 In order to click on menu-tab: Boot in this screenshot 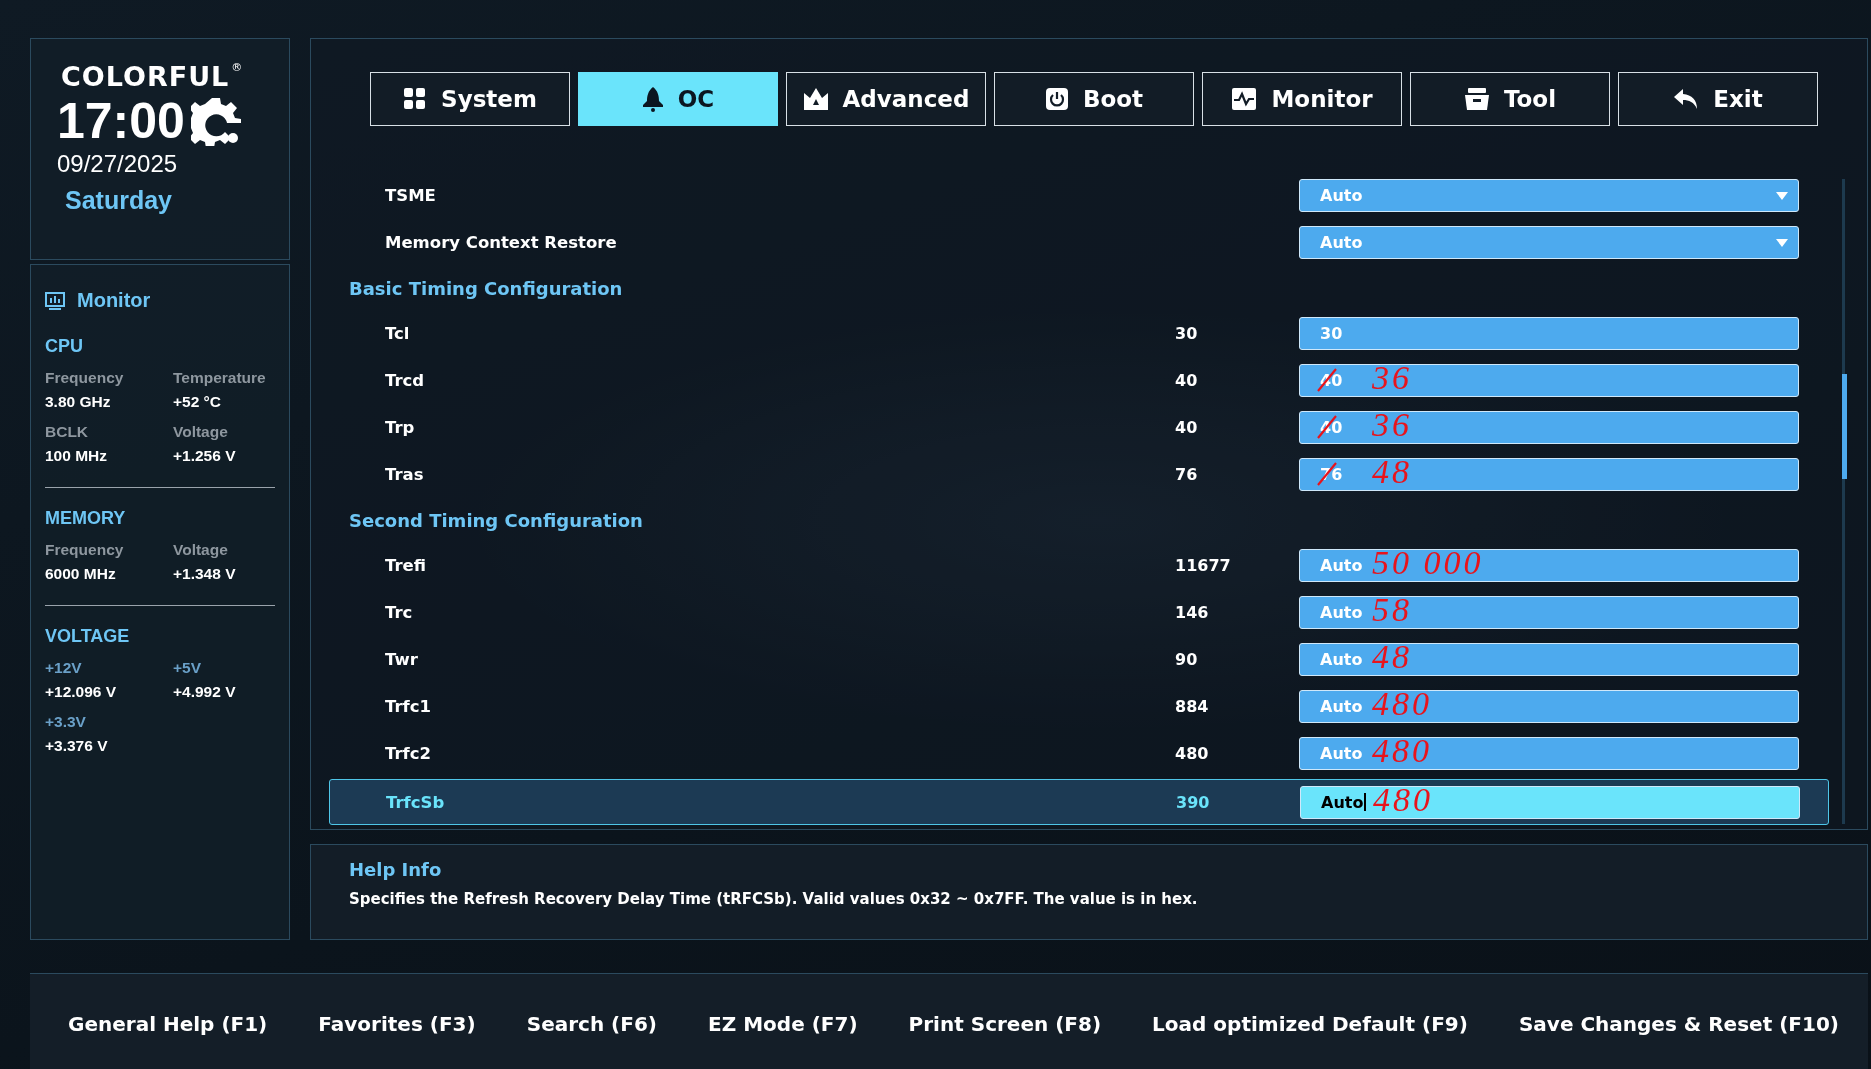, I will do `click(1094, 99)`.